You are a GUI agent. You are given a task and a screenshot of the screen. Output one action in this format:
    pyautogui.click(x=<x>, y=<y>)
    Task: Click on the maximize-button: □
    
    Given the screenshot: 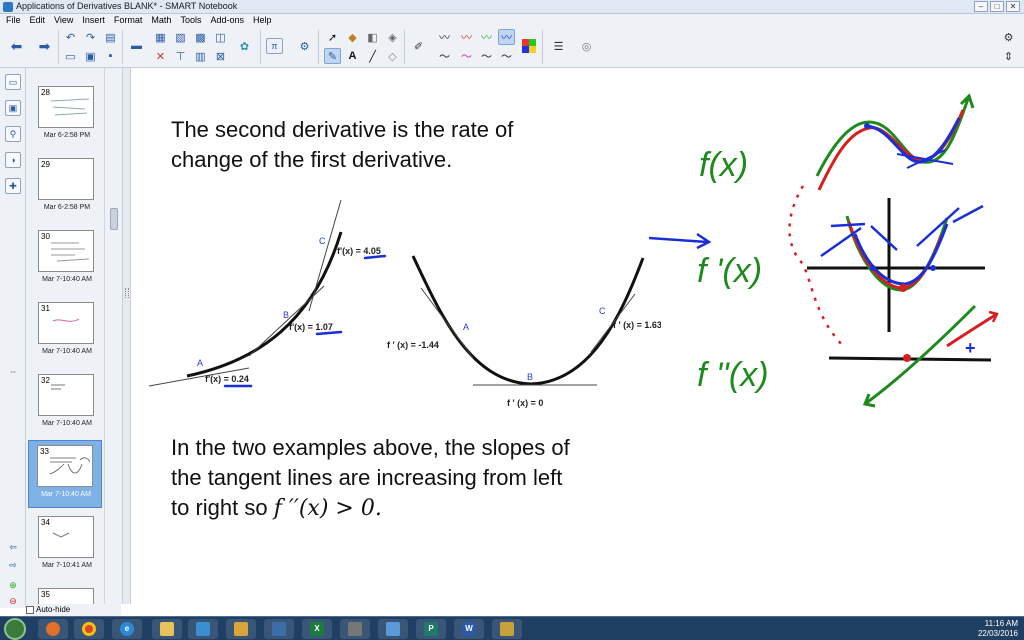 What is the action you would take?
    pyautogui.click(x=997, y=6)
    